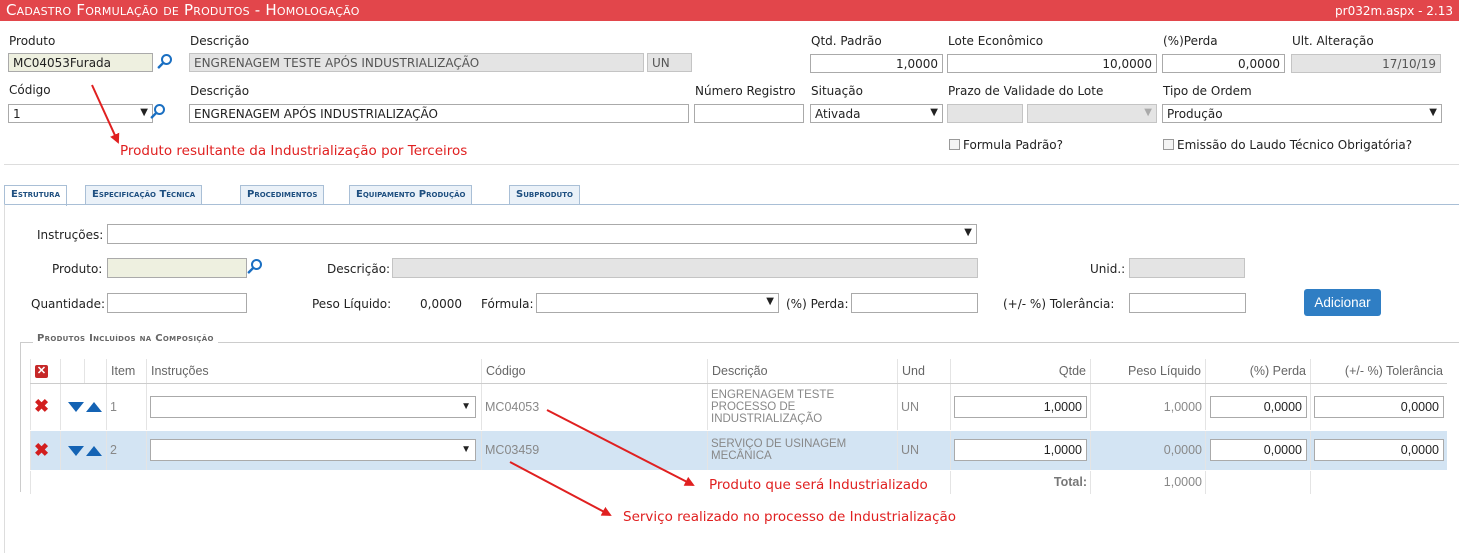 This screenshot has width=1459, height=553. Describe the element at coordinates (1020, 371) in the screenshot. I see `col-qtde: Qtde` at that location.